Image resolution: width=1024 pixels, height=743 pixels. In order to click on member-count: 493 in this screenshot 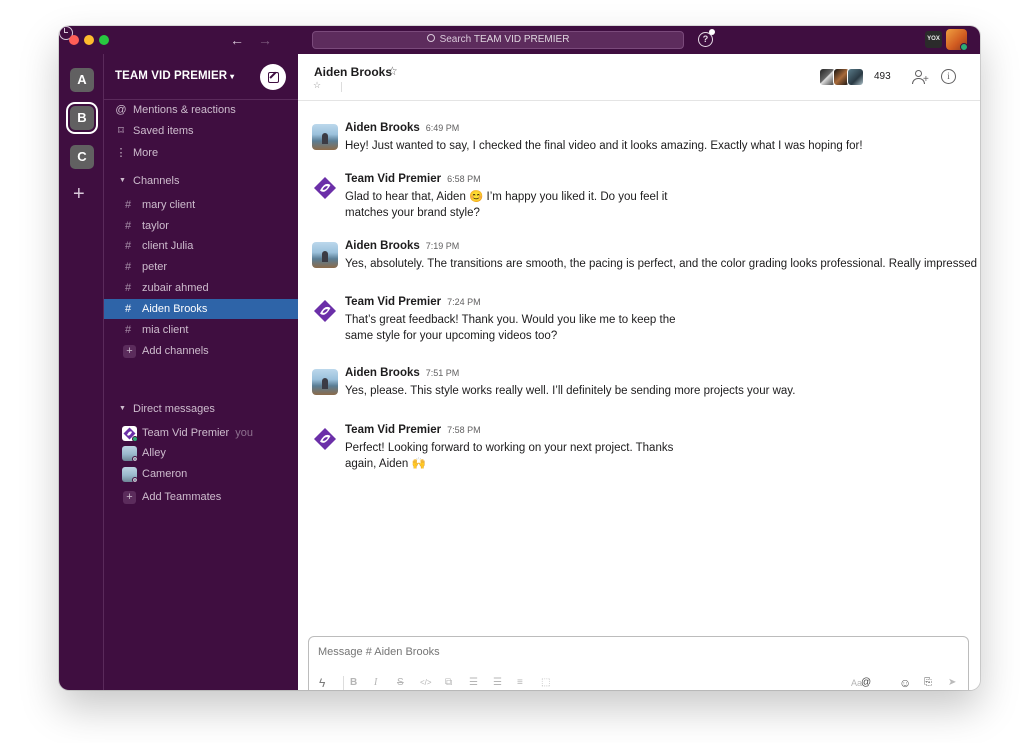, I will do `click(882, 76)`.